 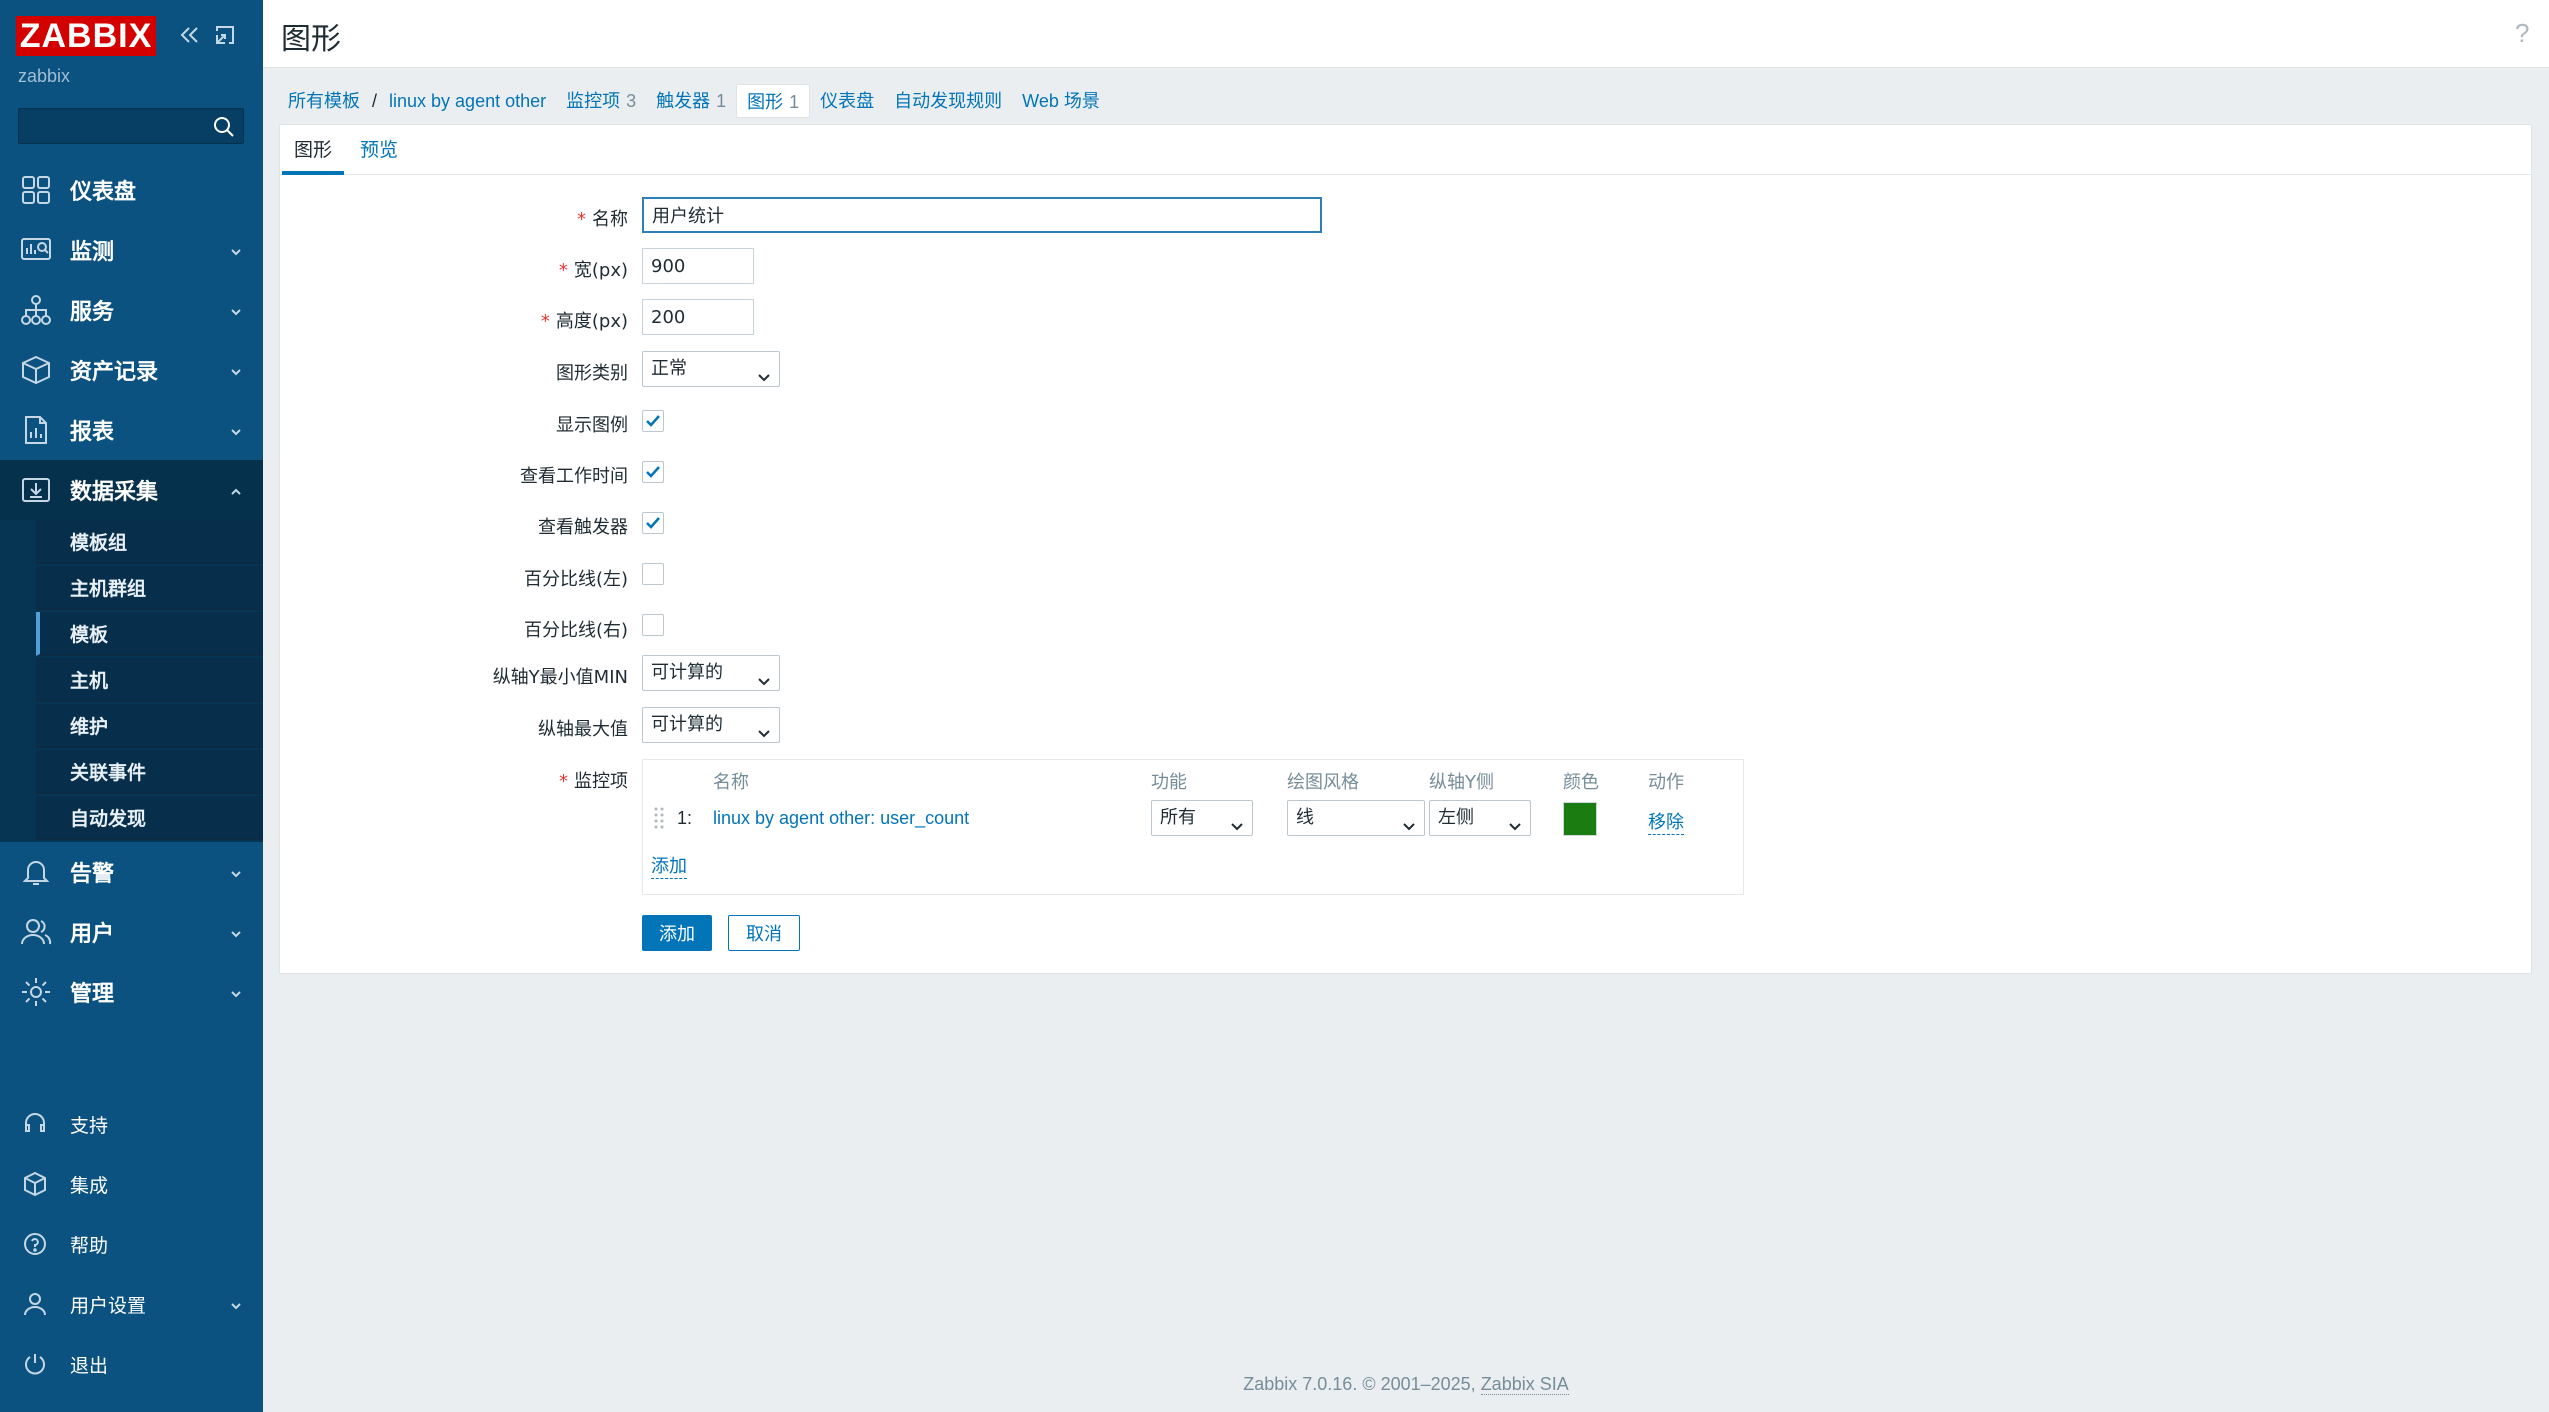 What do you see at coordinates (1405, 216) in the screenshot?
I see `form-row-name: * 名称` at bounding box center [1405, 216].